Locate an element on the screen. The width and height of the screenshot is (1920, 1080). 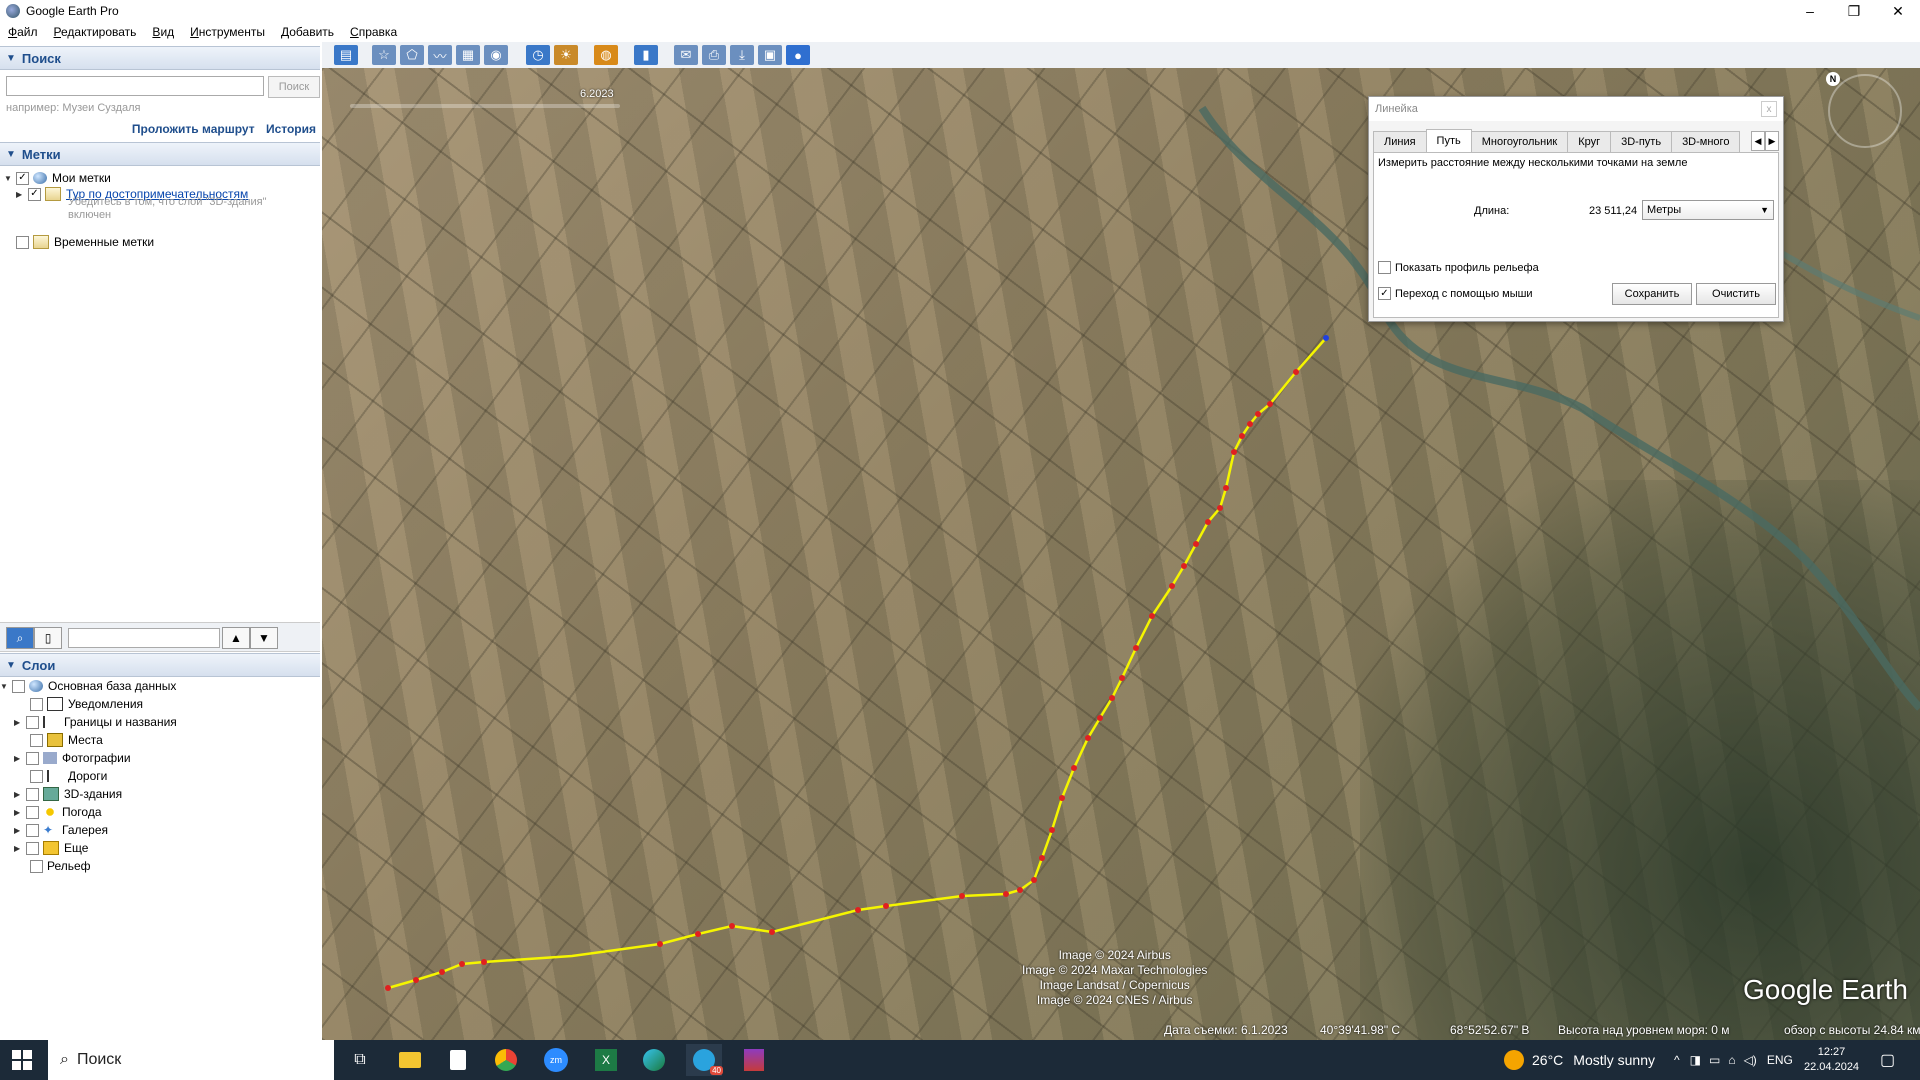
minimize-button: – is located at coordinates (1810, 11).